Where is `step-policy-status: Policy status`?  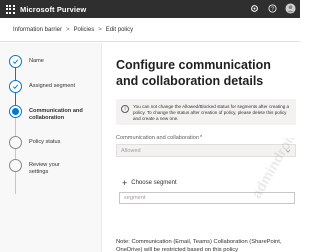 step-policy-status: Policy status is located at coordinates (34, 142).